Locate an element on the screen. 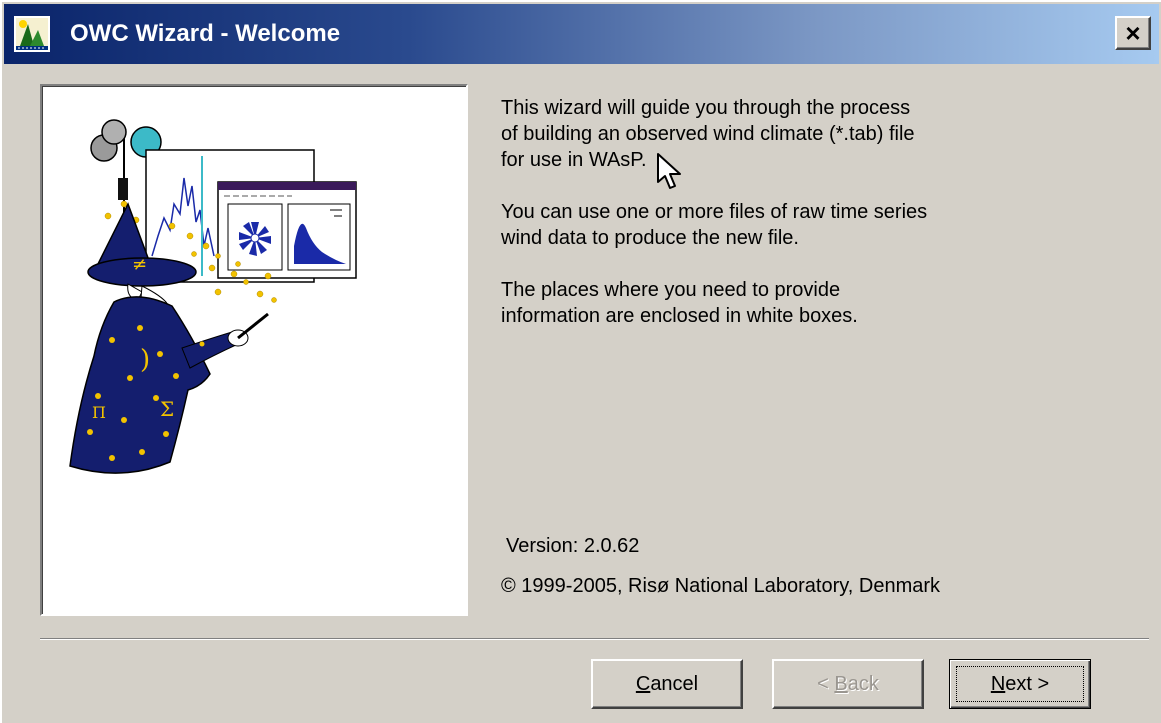 Image resolution: width=1161 pixels, height=723 pixels. robe-symbol-moon: ) is located at coordinates (145, 360).